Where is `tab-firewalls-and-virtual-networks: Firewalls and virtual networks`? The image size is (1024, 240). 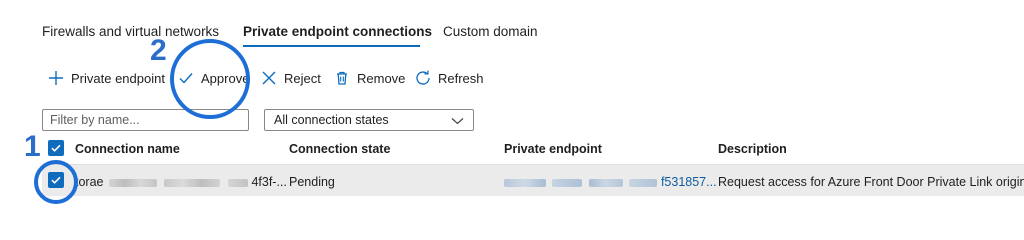 tab-firewalls-and-virtual-networks: Firewalls and virtual networks is located at coordinates (130, 31).